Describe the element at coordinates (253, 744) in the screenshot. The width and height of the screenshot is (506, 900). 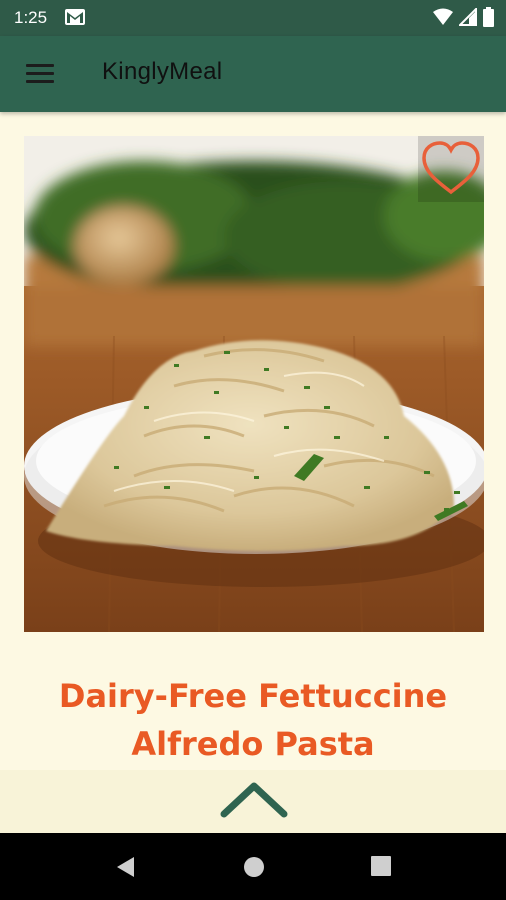
I see `recipe-title-line2: Alfredo Pasta` at that location.